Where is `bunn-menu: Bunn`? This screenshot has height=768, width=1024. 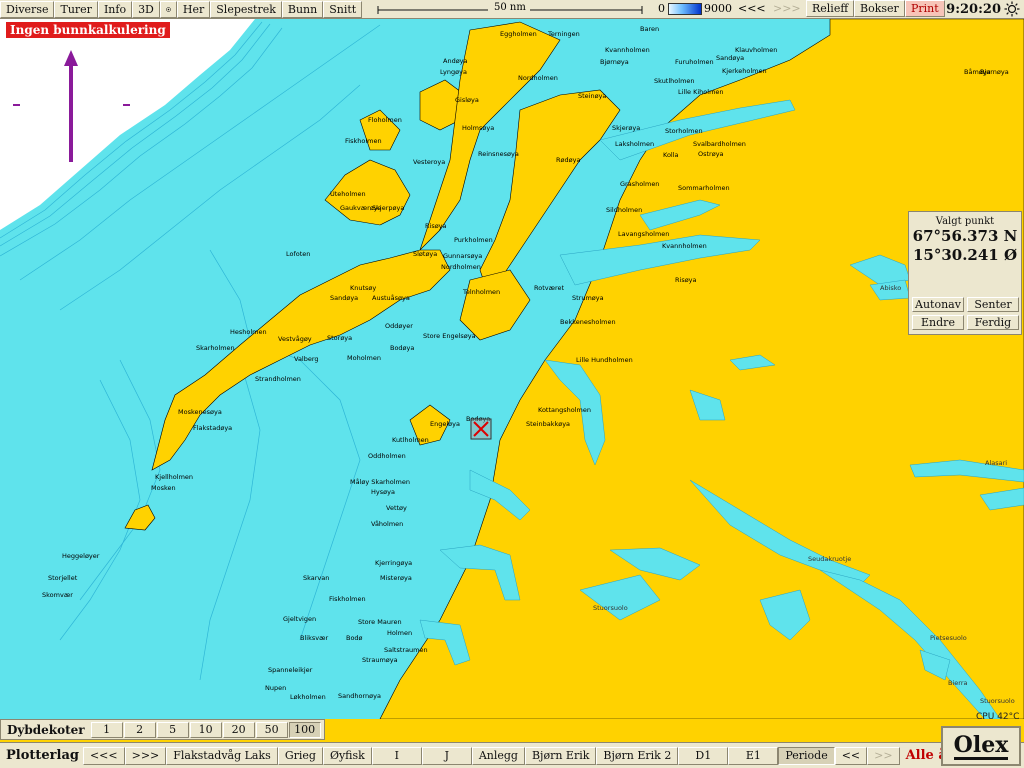 bunn-menu: Bunn is located at coordinates (302, 9).